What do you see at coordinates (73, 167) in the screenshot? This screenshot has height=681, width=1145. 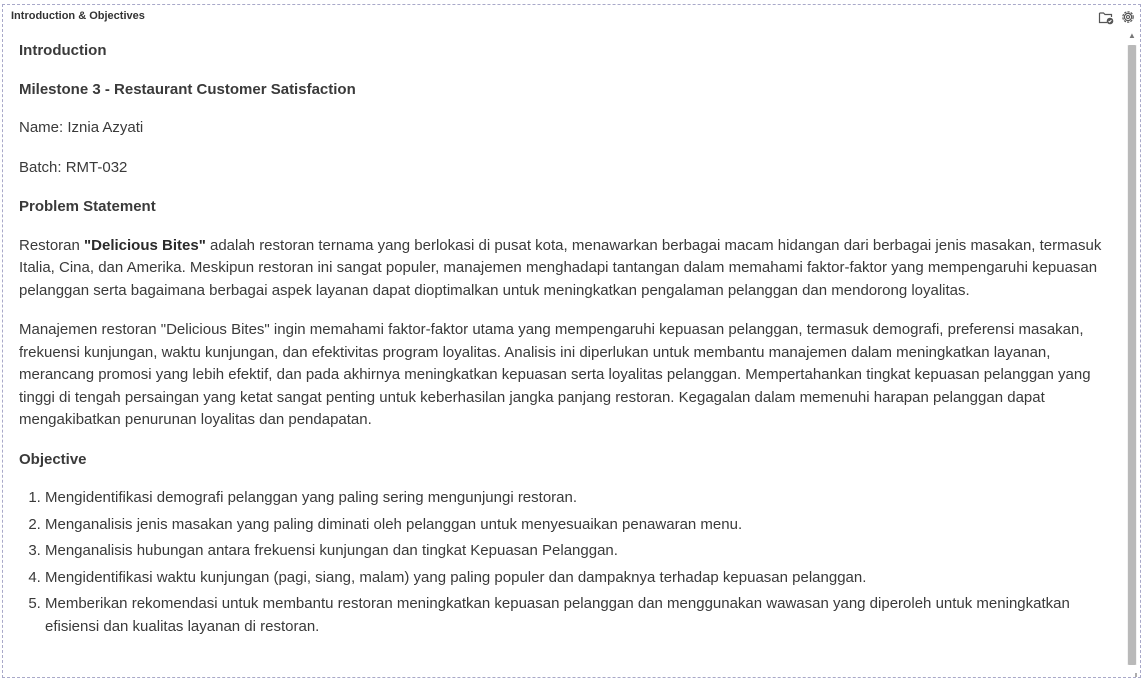 I see `batch-line: Batch: RMT-032` at bounding box center [73, 167].